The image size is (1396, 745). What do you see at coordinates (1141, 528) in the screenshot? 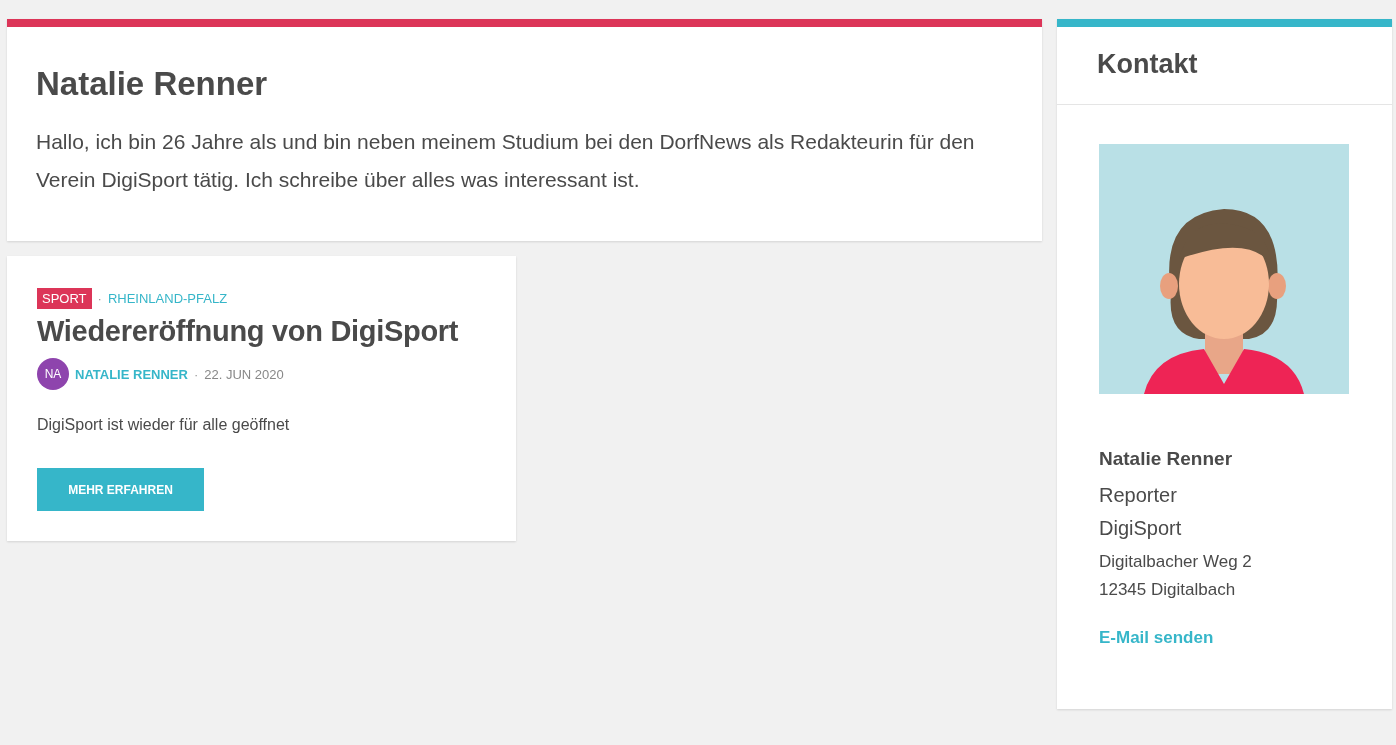
I see `contact-organization: DigiSport` at bounding box center [1141, 528].